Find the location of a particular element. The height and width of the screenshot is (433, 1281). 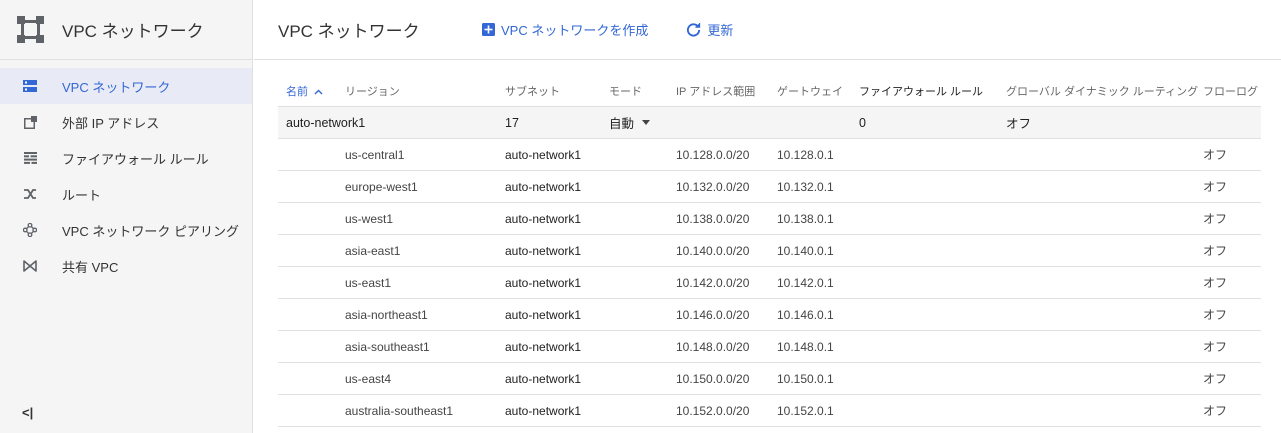

column-header-region: リージョン is located at coordinates (425, 91).